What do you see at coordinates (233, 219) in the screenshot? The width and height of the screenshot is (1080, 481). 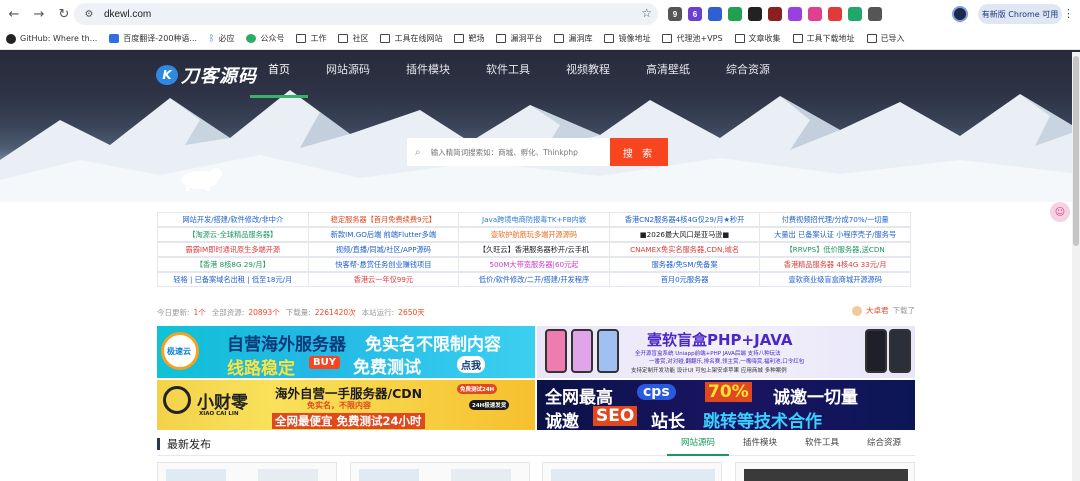 I see `ad-link: 网站开发/搭建/软件修改/非中介` at bounding box center [233, 219].